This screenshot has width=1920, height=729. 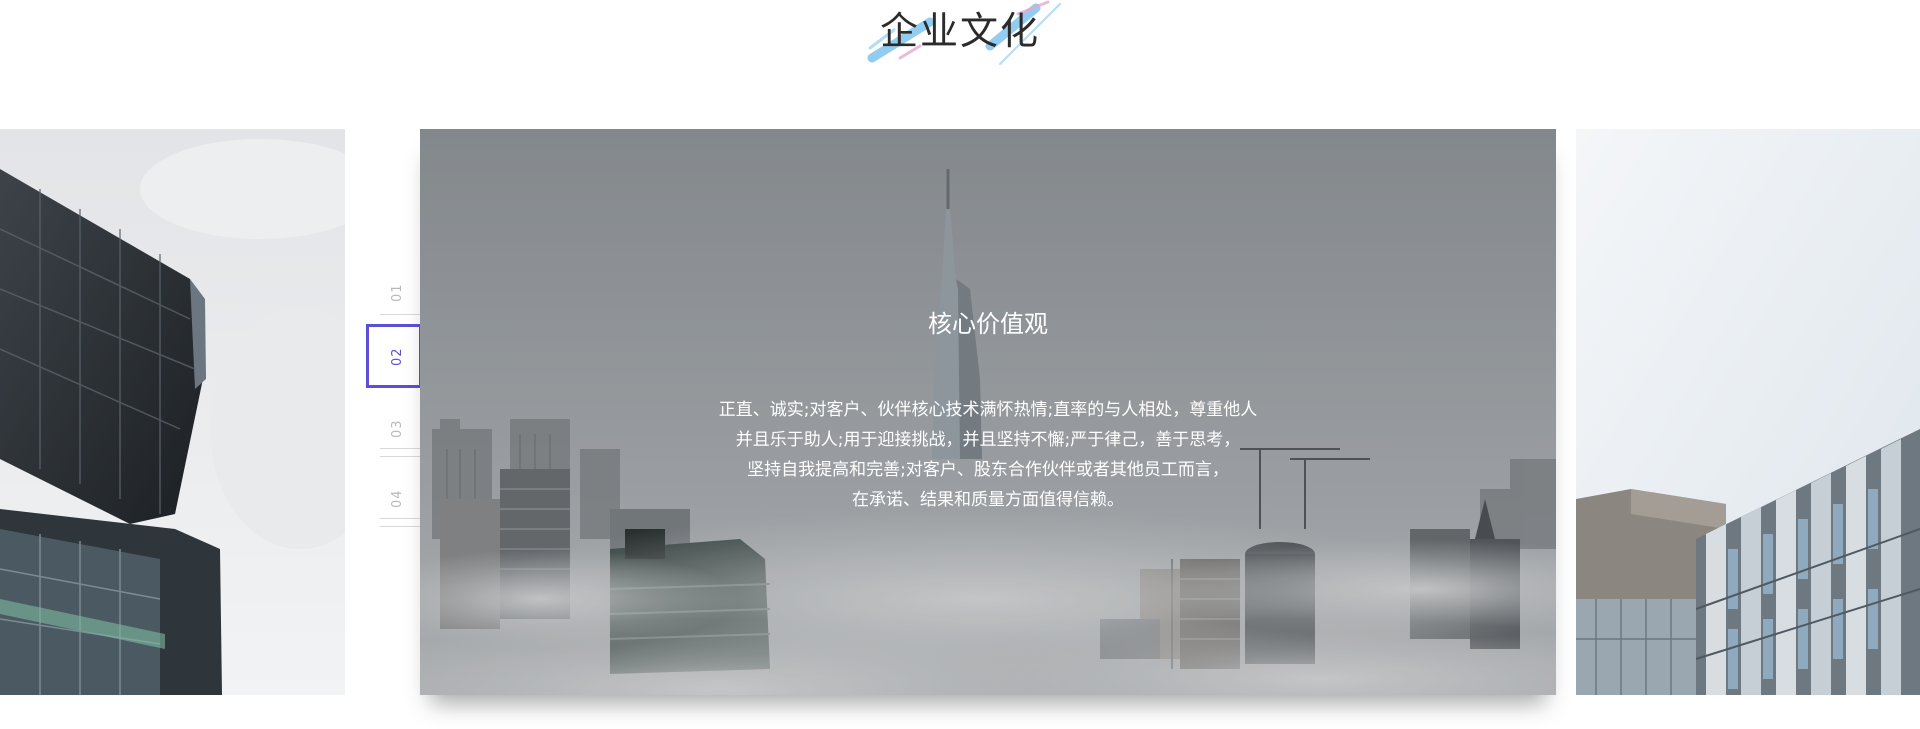 I want to click on pager-item-04: 04, so click(x=393, y=498).